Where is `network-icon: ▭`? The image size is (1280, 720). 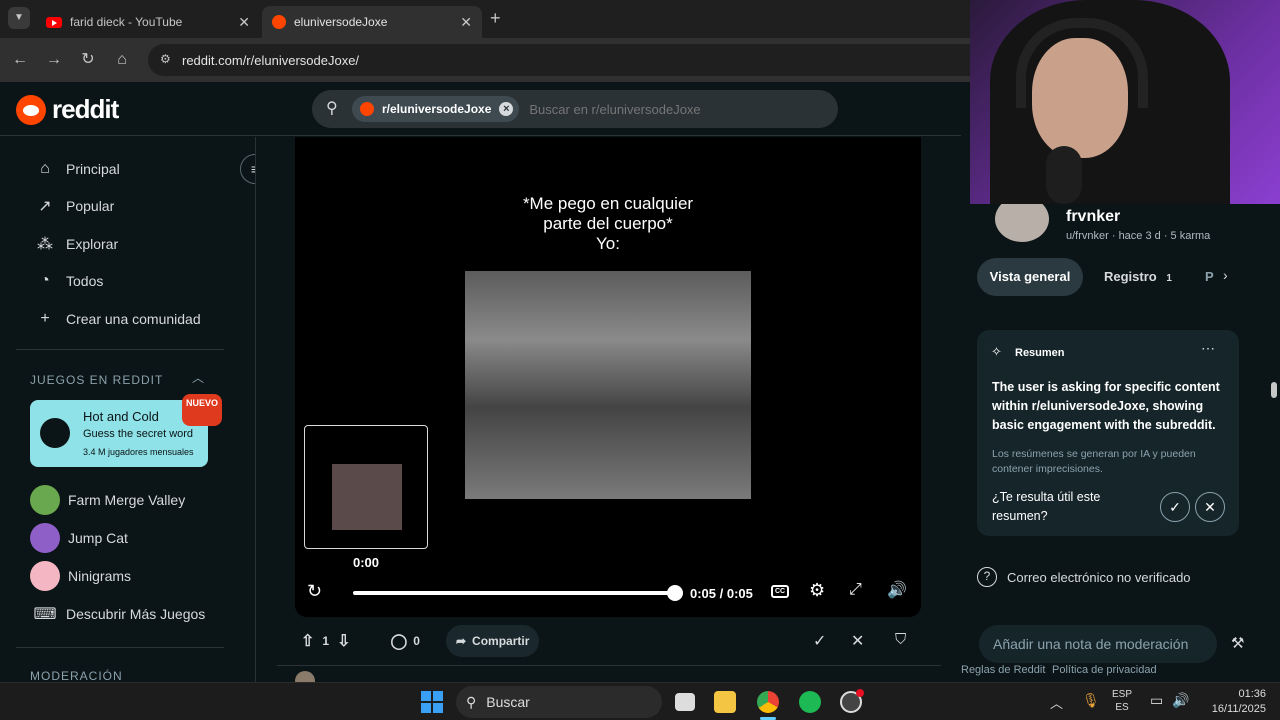
network-icon: ▭ is located at coordinates (1156, 700).